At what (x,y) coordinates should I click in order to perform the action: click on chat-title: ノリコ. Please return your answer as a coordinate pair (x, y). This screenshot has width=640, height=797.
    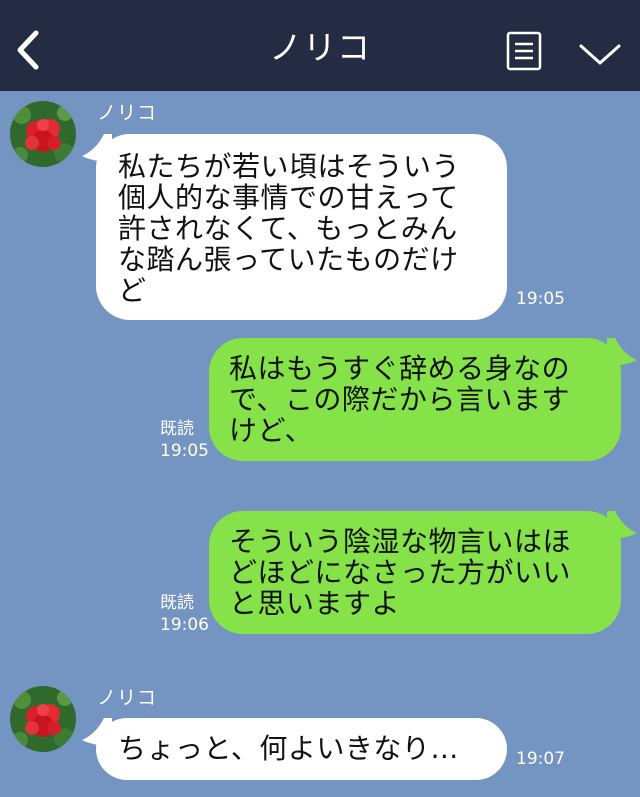
    Looking at the image, I should click on (320, 47).